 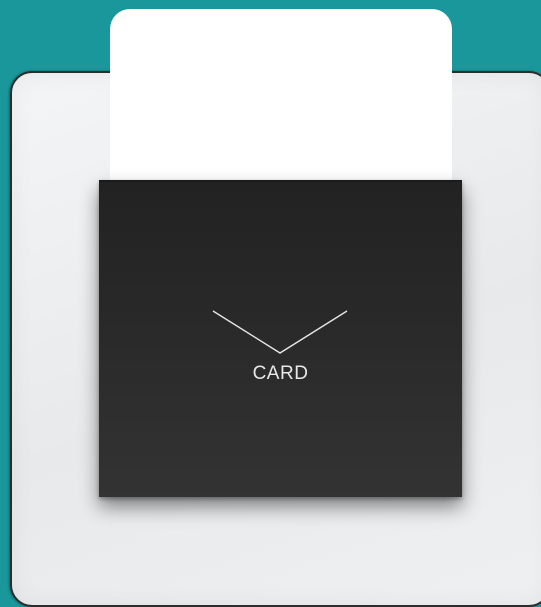 What do you see at coordinates (280, 373) in the screenshot?
I see `card-slot-label: CARD` at bounding box center [280, 373].